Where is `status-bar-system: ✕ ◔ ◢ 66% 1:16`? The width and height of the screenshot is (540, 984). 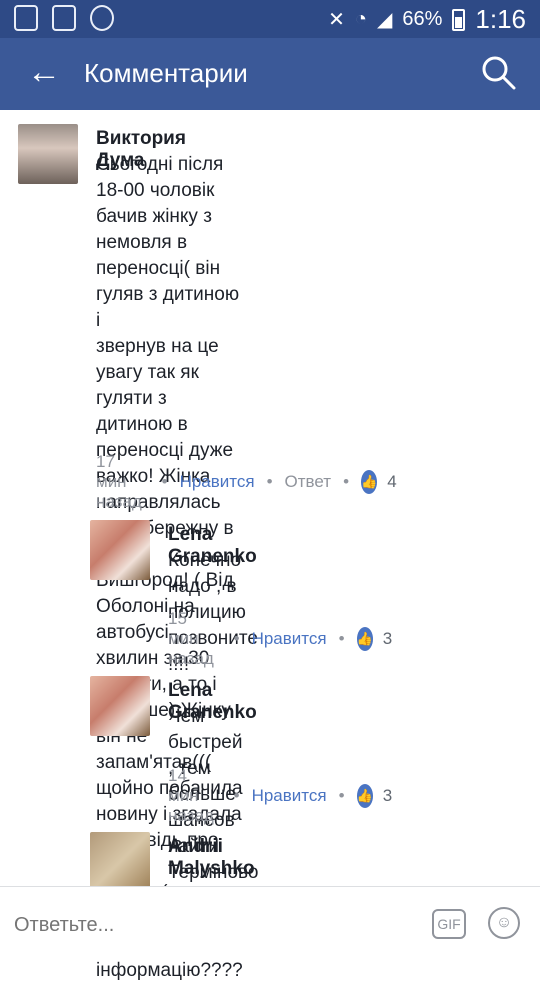
status-bar-system: ✕ ◔ ◢ 66% 1:16 is located at coordinates (427, 19).